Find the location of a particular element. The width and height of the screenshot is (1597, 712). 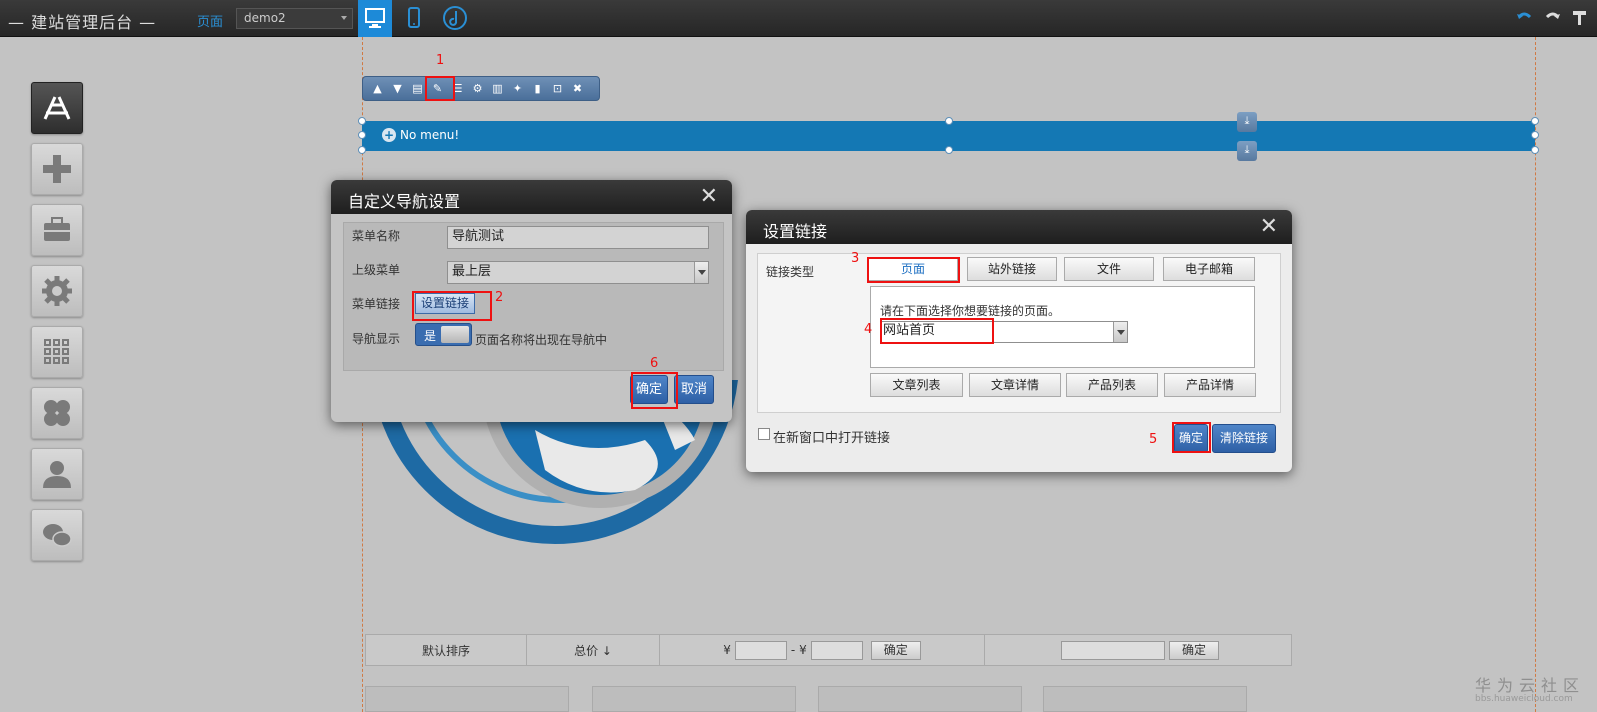

app-view-button is located at coordinates (455, 18).